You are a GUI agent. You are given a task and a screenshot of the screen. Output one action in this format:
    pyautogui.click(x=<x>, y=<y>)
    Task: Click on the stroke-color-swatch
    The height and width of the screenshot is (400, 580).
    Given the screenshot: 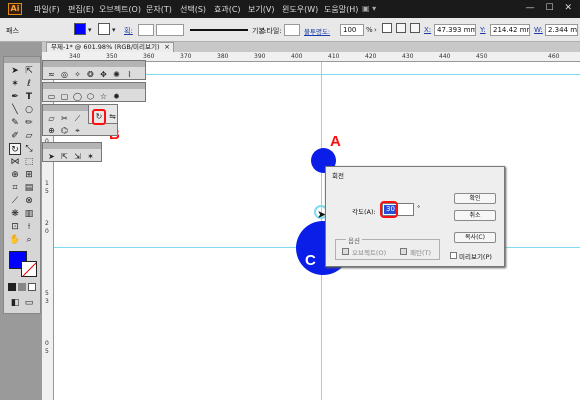 What is the action you would take?
    pyautogui.click(x=29, y=269)
    